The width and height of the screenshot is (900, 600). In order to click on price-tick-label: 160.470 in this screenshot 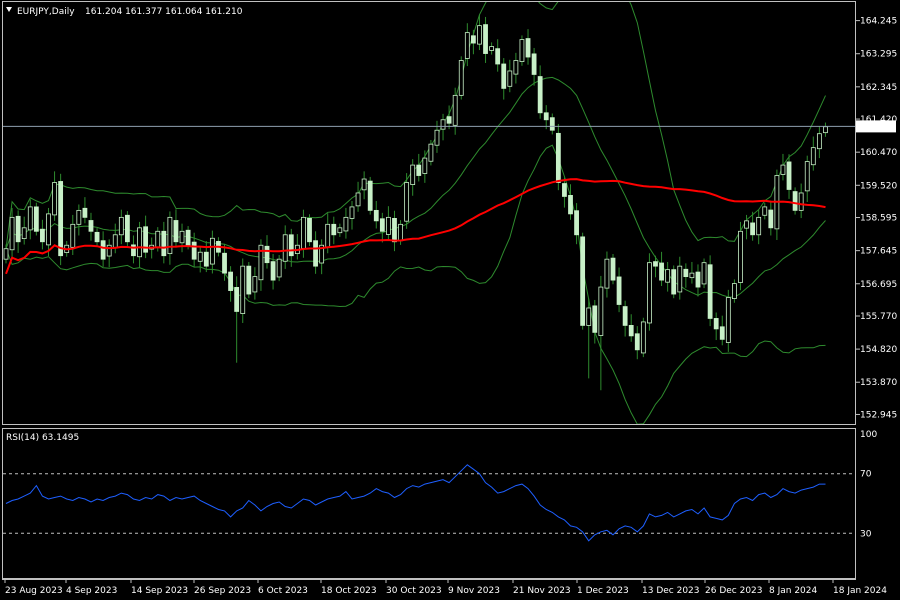, I will do `click(878, 153)`.